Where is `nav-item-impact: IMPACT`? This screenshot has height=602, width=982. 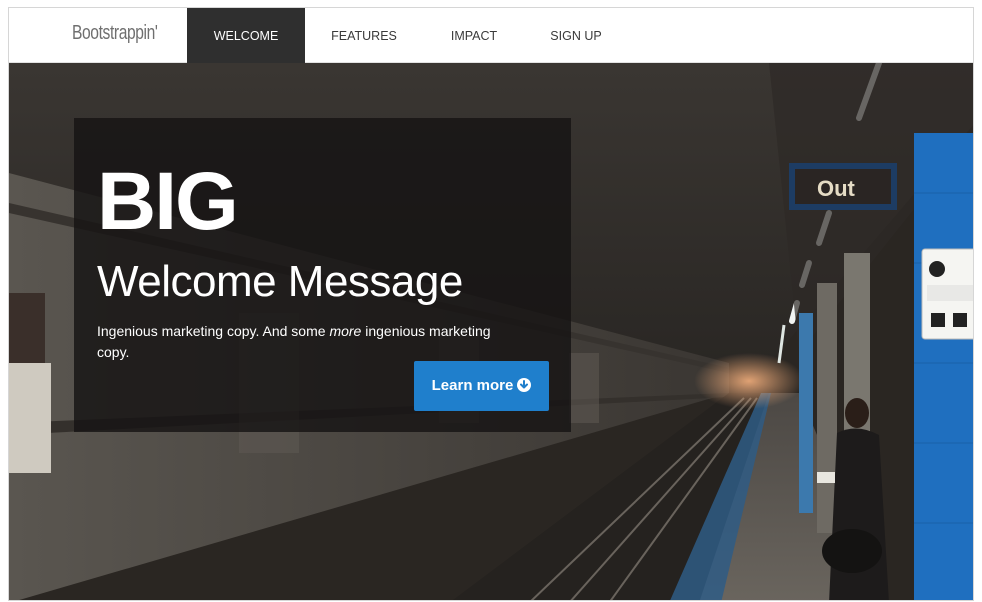
nav-item-impact: IMPACT is located at coordinates (474, 35).